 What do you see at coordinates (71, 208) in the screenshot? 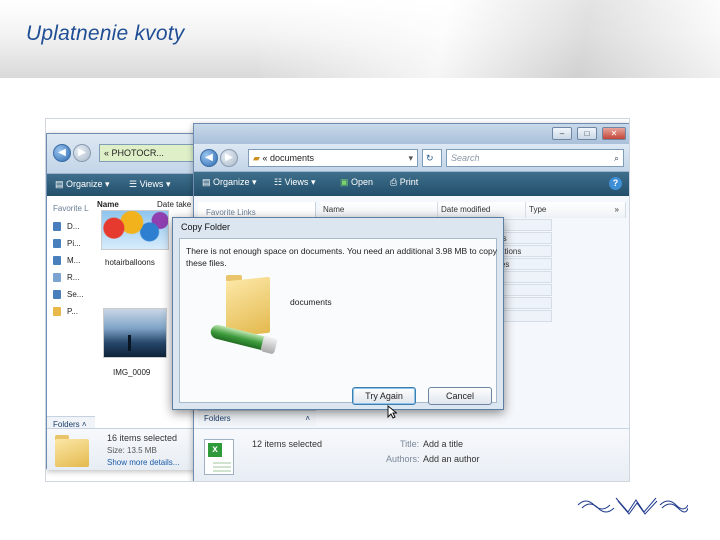
I see `back-nav-header: Favorite L` at bounding box center [71, 208].